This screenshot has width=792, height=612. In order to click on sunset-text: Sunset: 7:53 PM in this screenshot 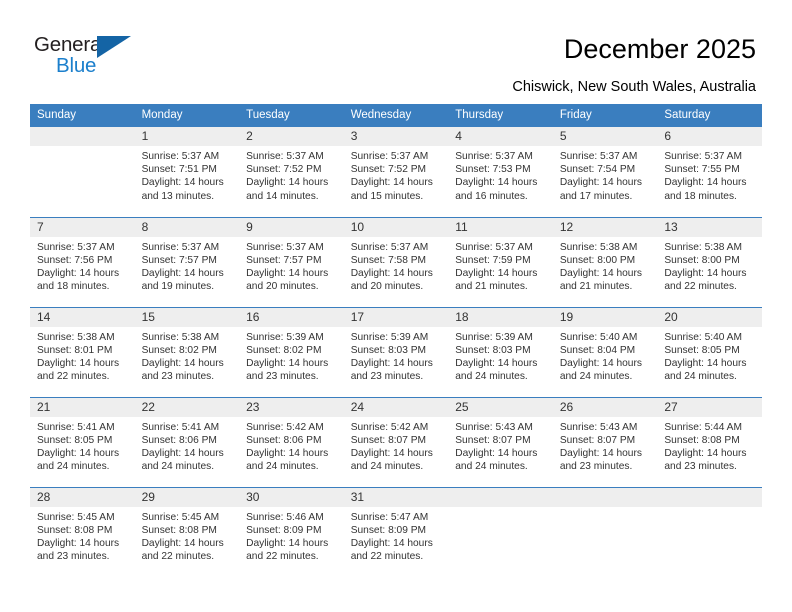, I will do `click(493, 170)`.